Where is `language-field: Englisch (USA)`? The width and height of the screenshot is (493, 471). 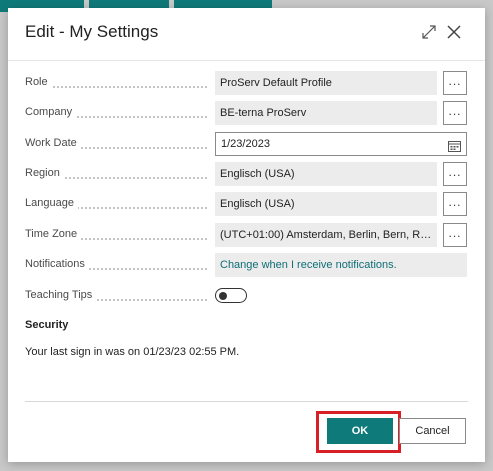
language-field: Englisch (USA) is located at coordinates (326, 204).